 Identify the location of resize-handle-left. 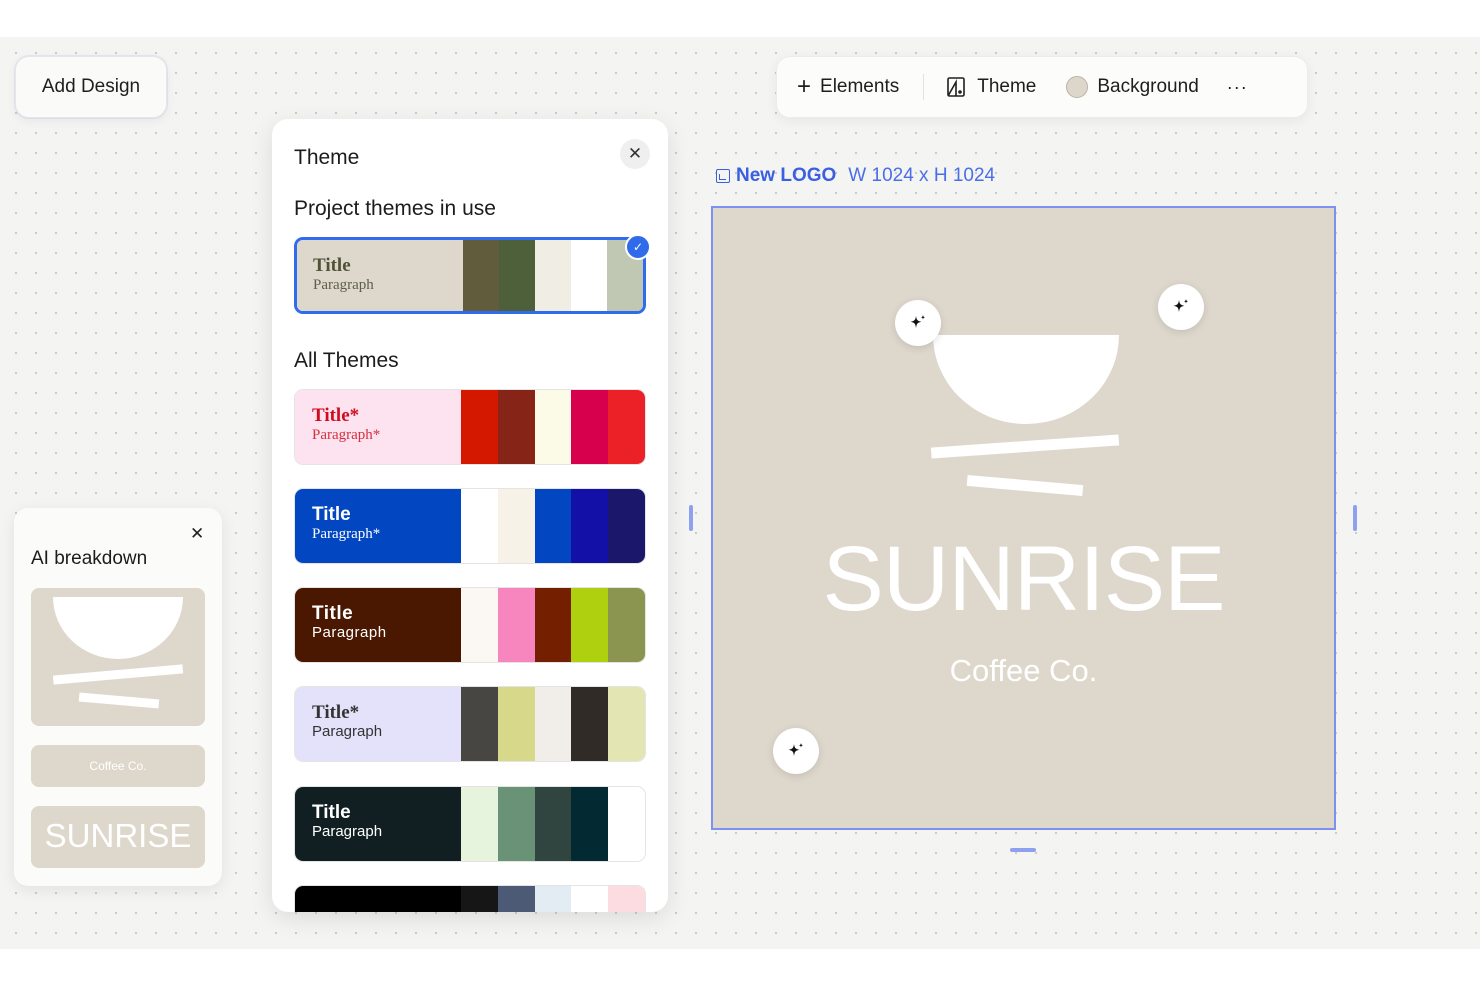
(691, 518).